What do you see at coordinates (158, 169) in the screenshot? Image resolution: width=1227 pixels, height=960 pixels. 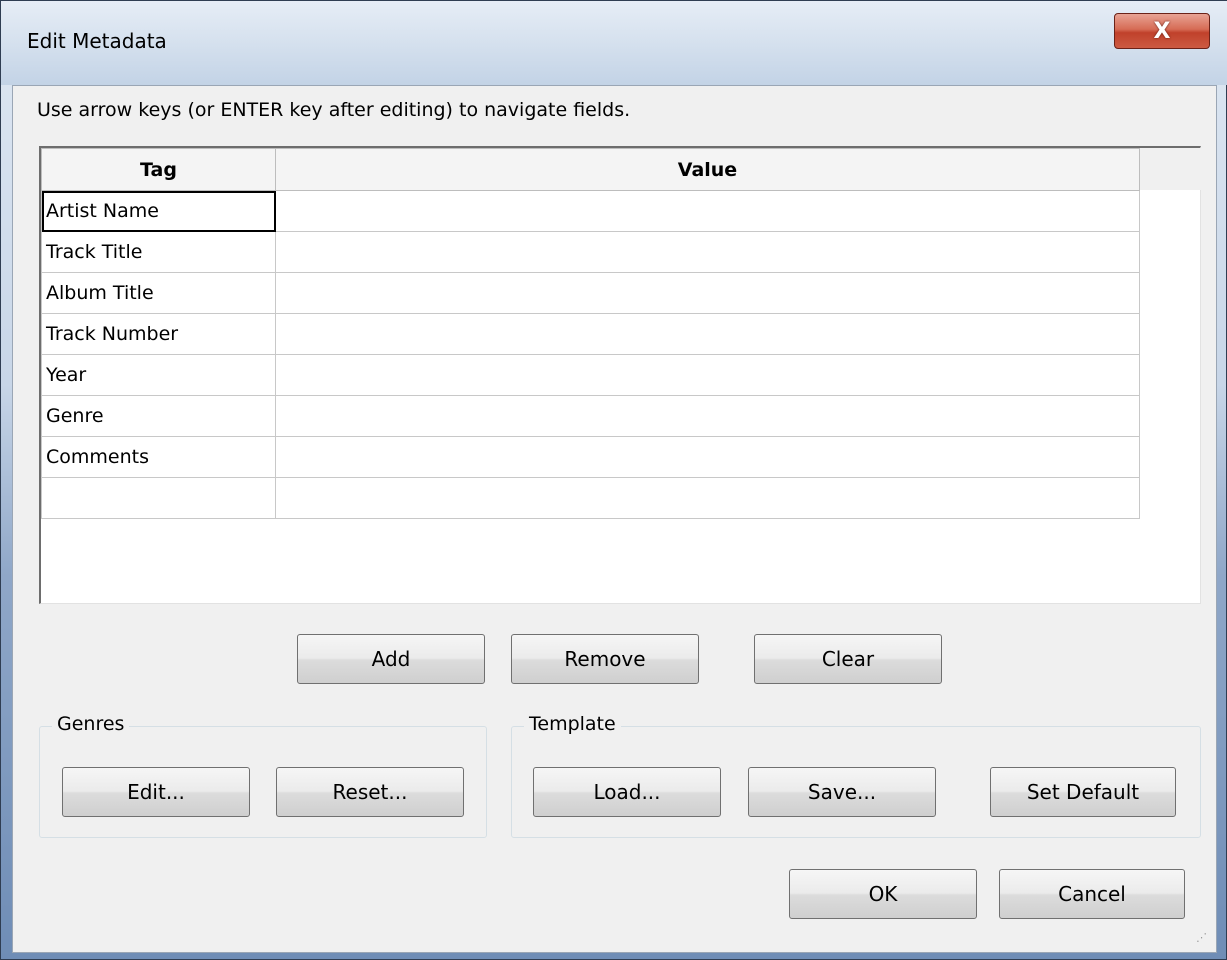 I see `column-header-tag: Tag` at bounding box center [158, 169].